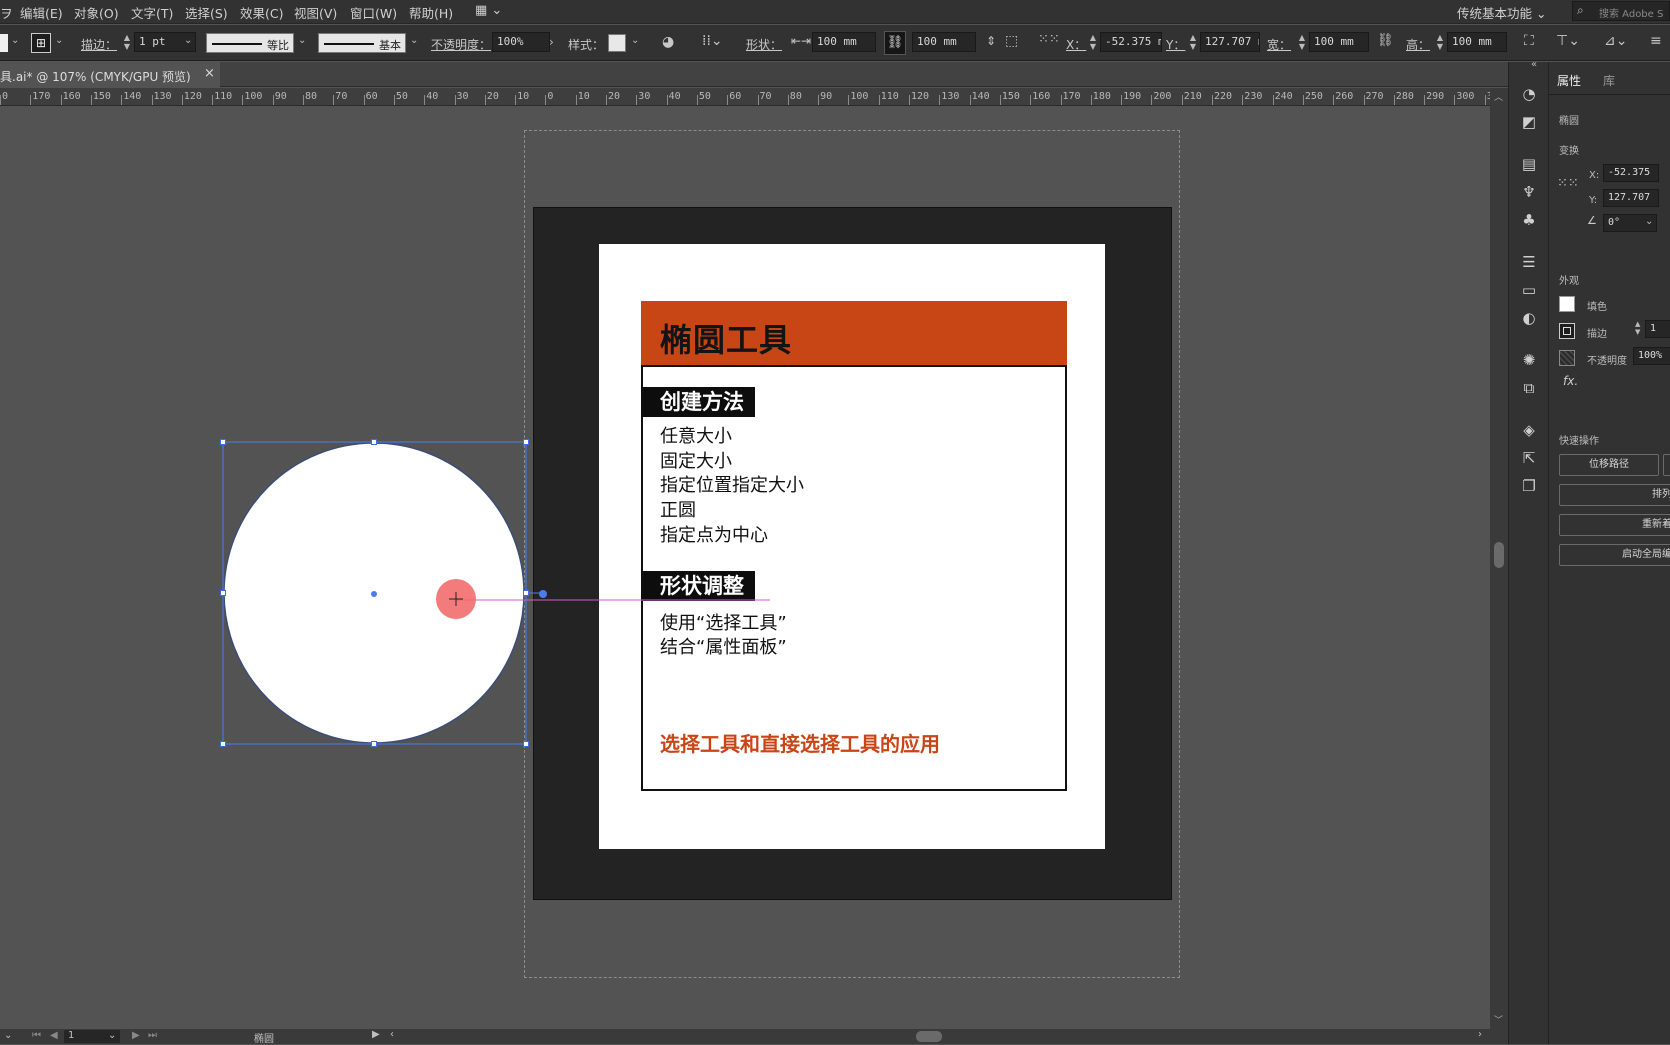 This screenshot has height=1045, width=1670. What do you see at coordinates (1529, 458) in the screenshot?
I see `export-icon: ⇱` at bounding box center [1529, 458].